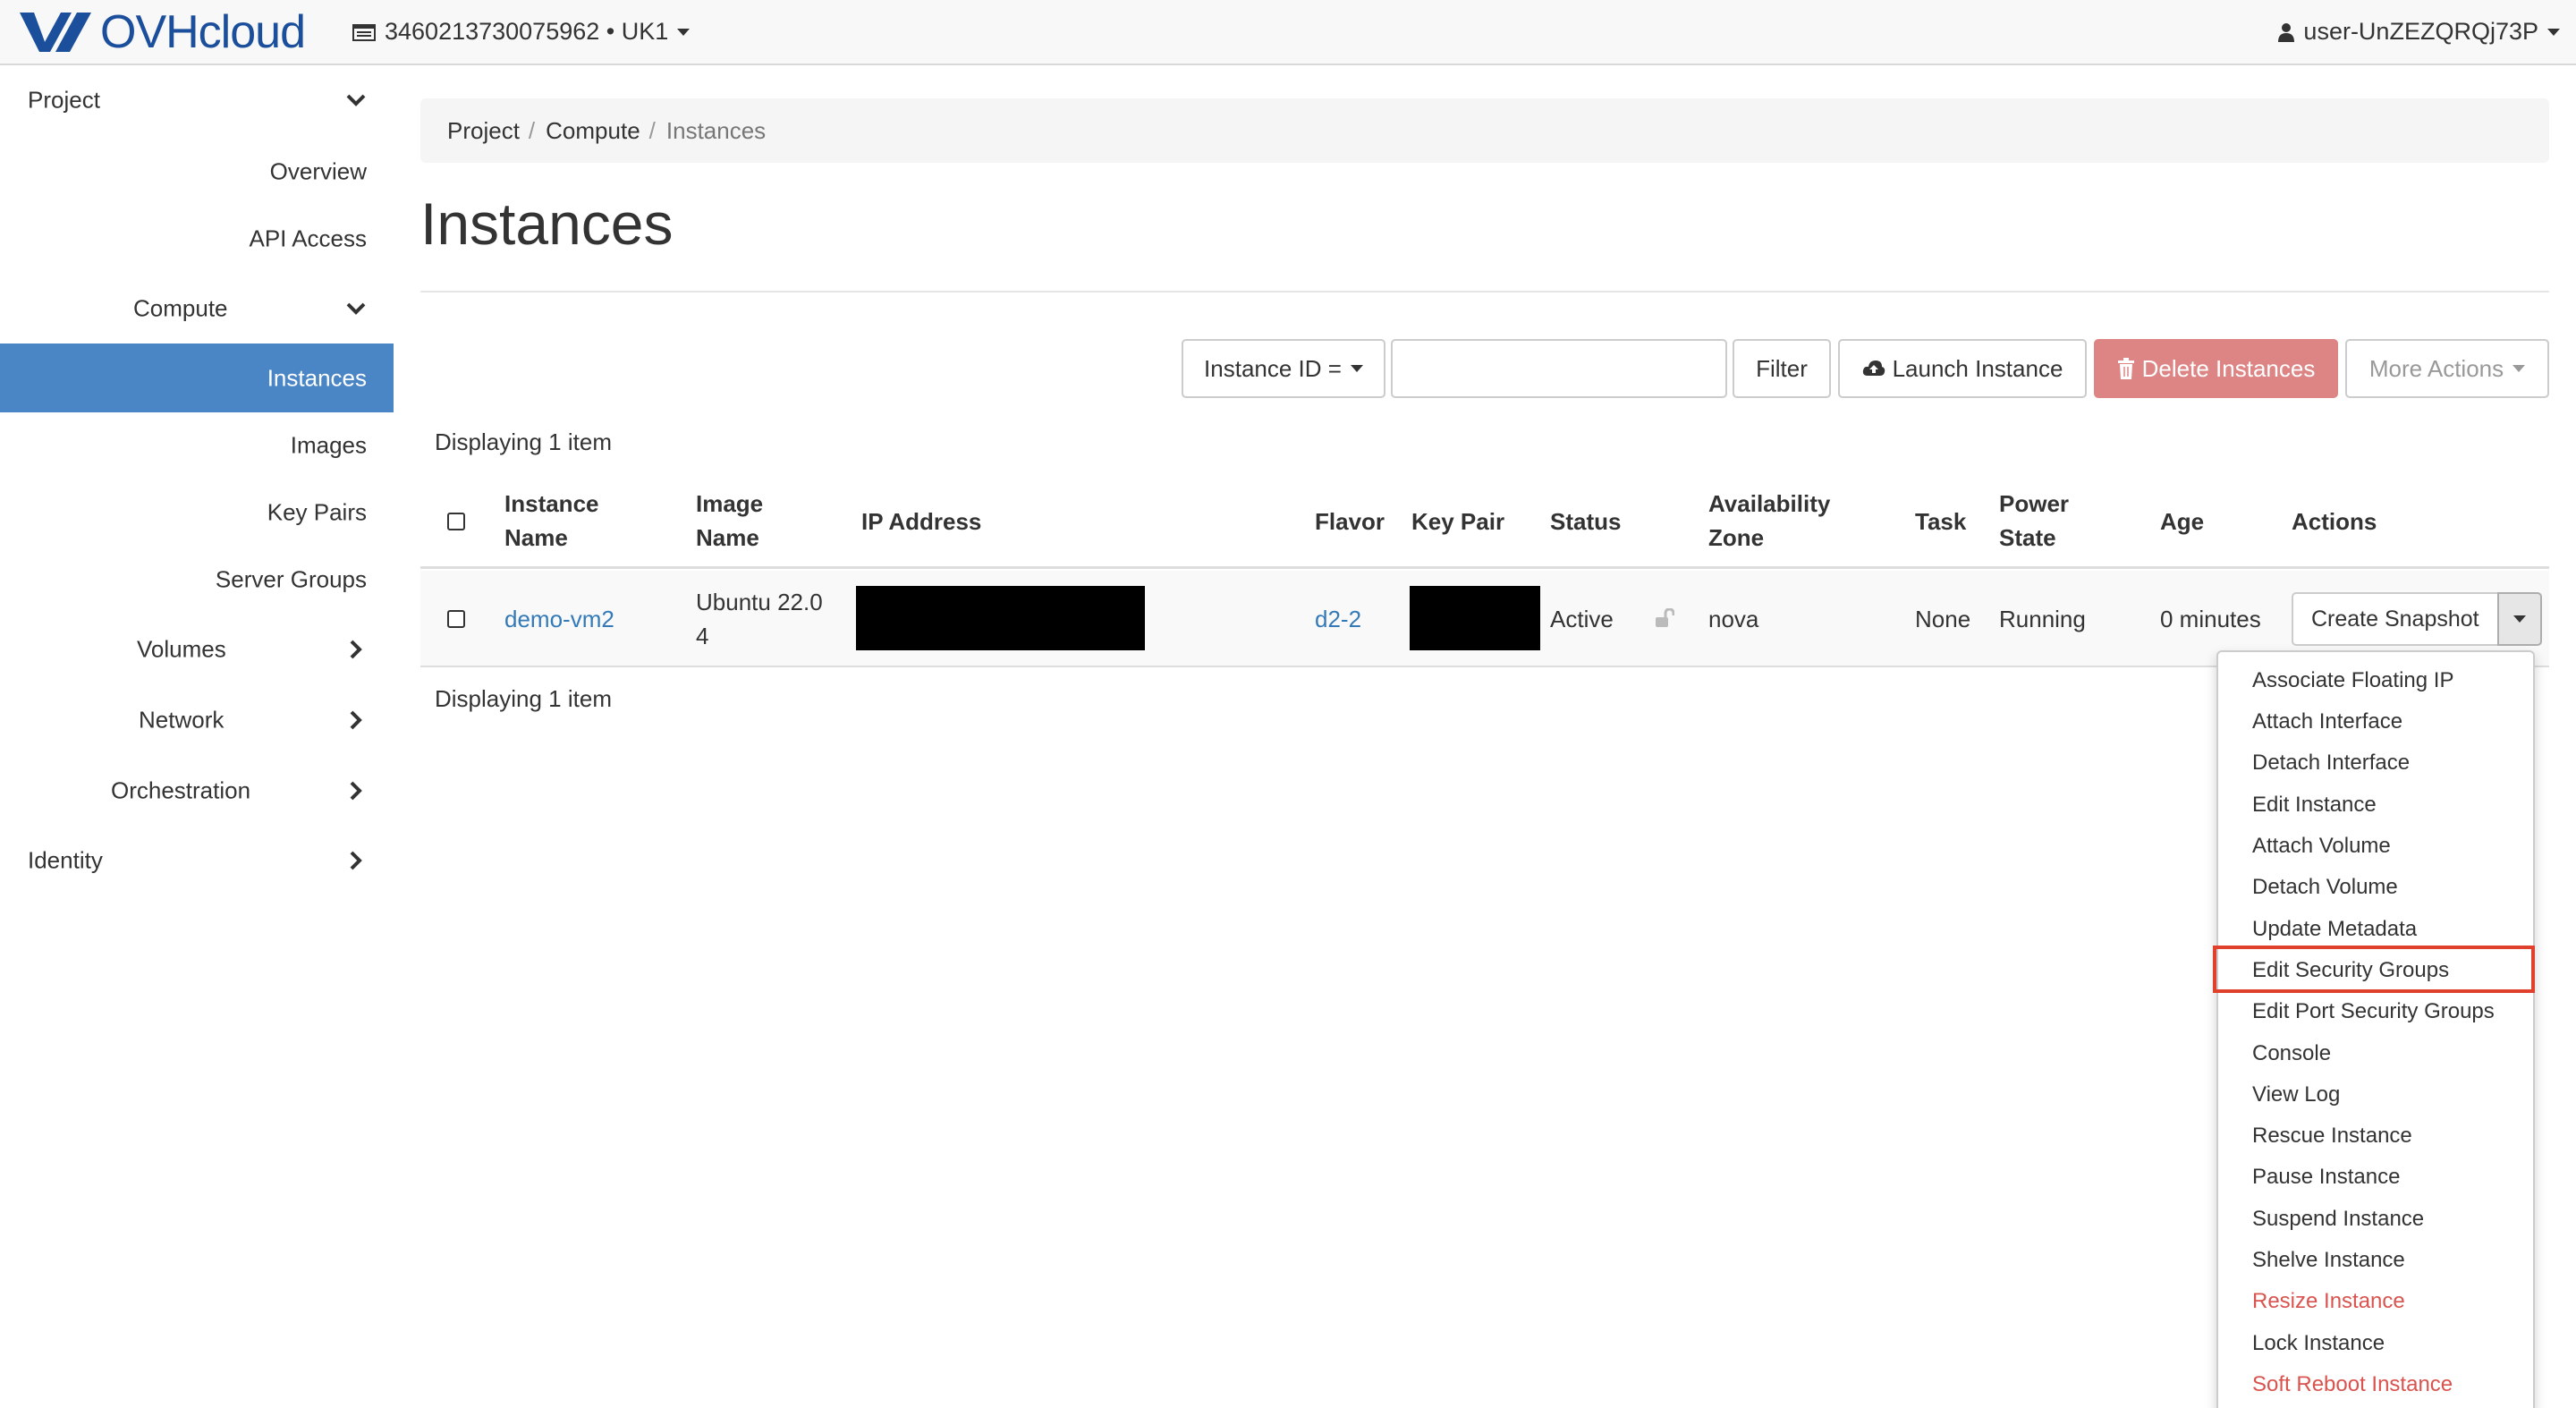 The image size is (2576, 1408). What do you see at coordinates (921, 522) in the screenshot?
I see `header-ip-address: IP Address` at bounding box center [921, 522].